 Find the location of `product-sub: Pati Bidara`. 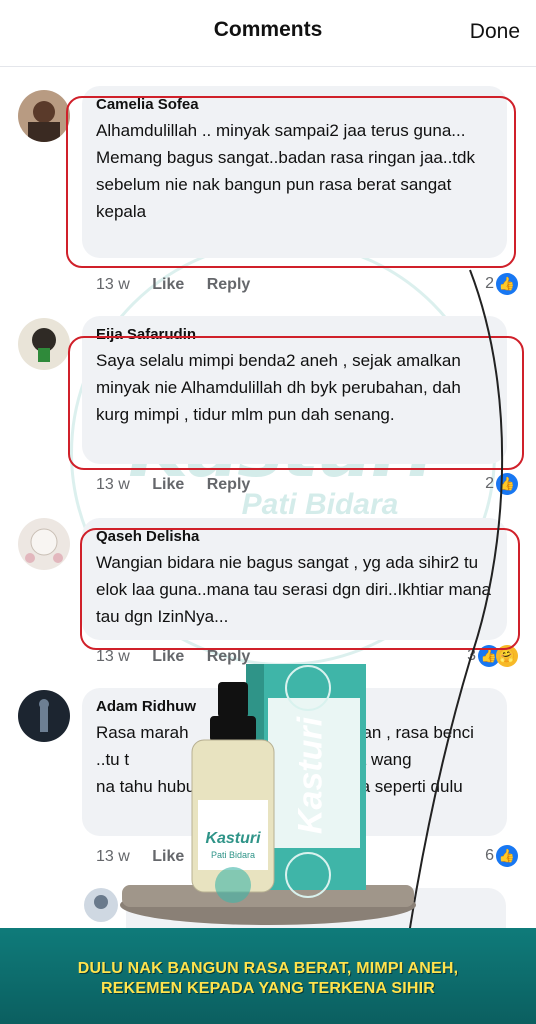

product-sub: Pati Bidara is located at coordinates (233, 855).